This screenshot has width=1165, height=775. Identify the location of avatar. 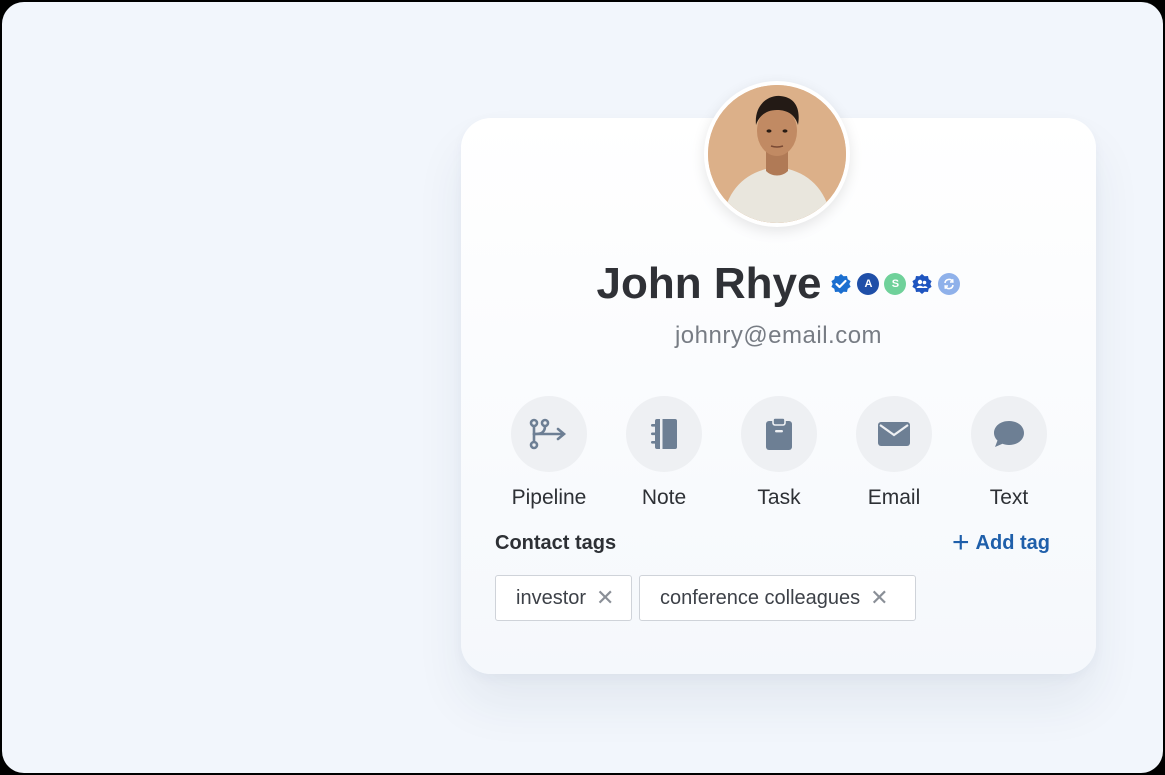
(777, 154).